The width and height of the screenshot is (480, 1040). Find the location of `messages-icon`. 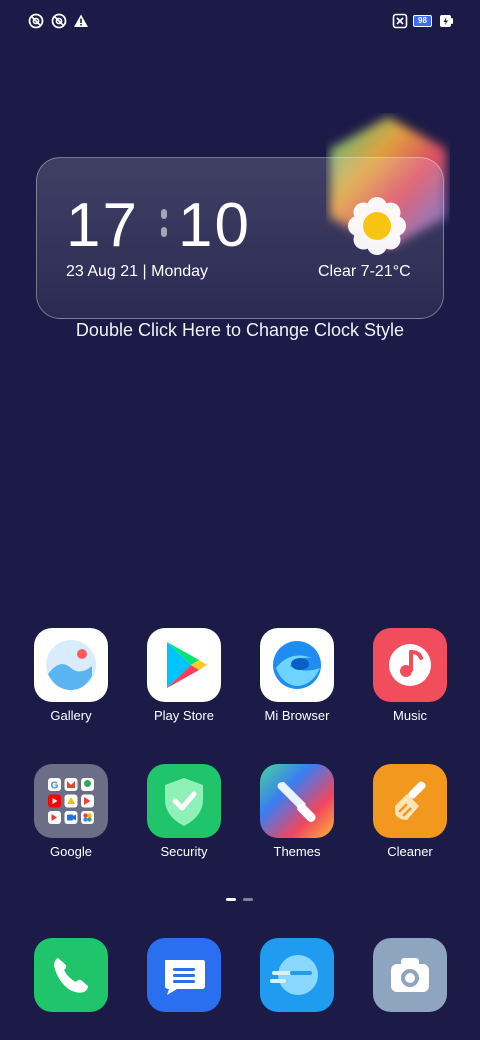

messages-icon is located at coordinates (184, 975).